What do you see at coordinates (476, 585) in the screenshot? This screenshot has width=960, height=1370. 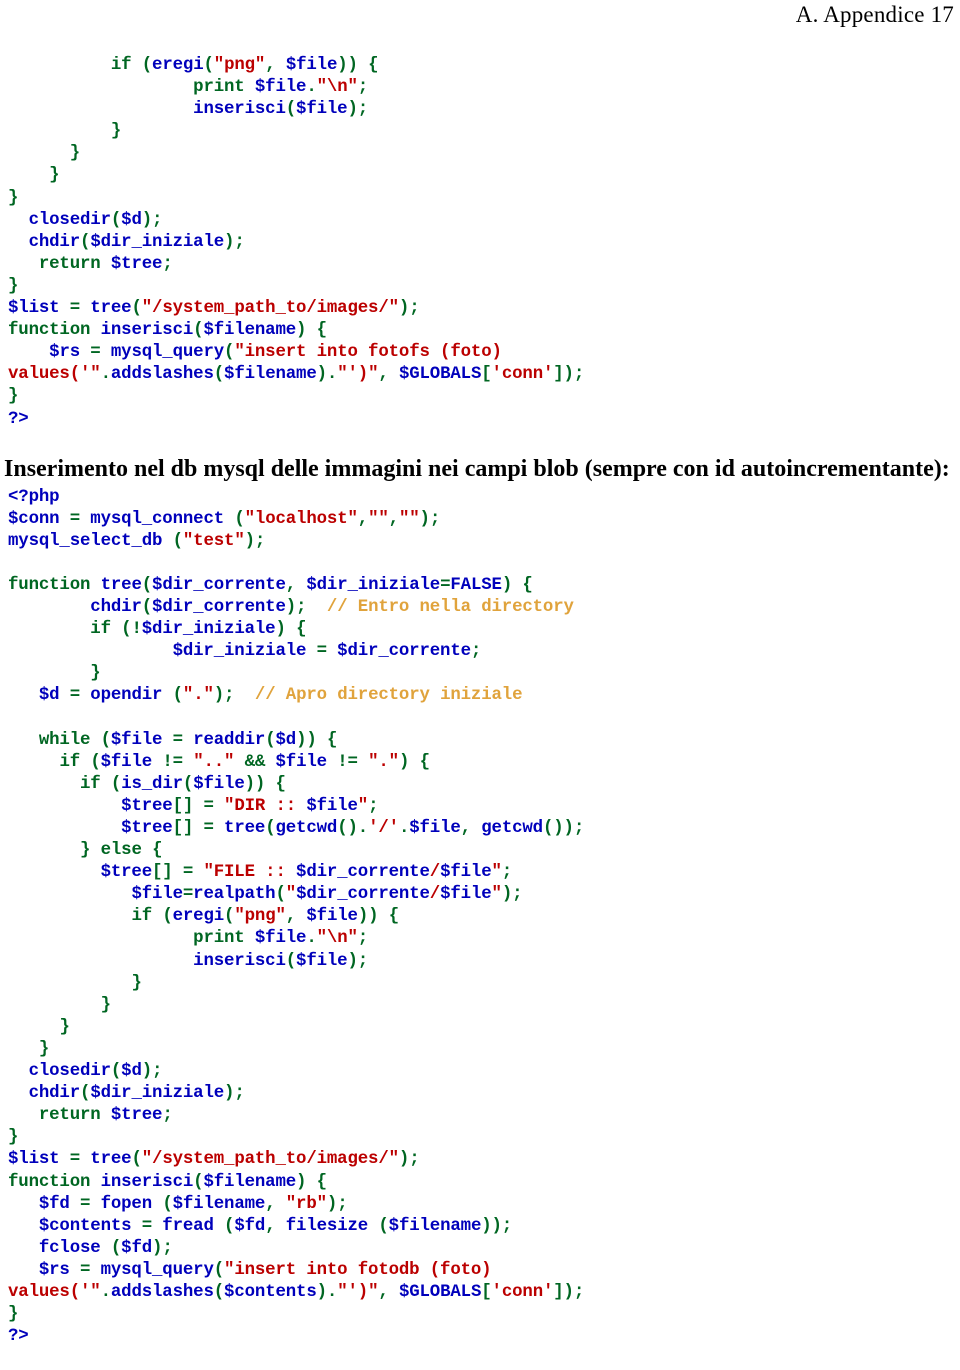 I see `code-token: FALSE` at bounding box center [476, 585].